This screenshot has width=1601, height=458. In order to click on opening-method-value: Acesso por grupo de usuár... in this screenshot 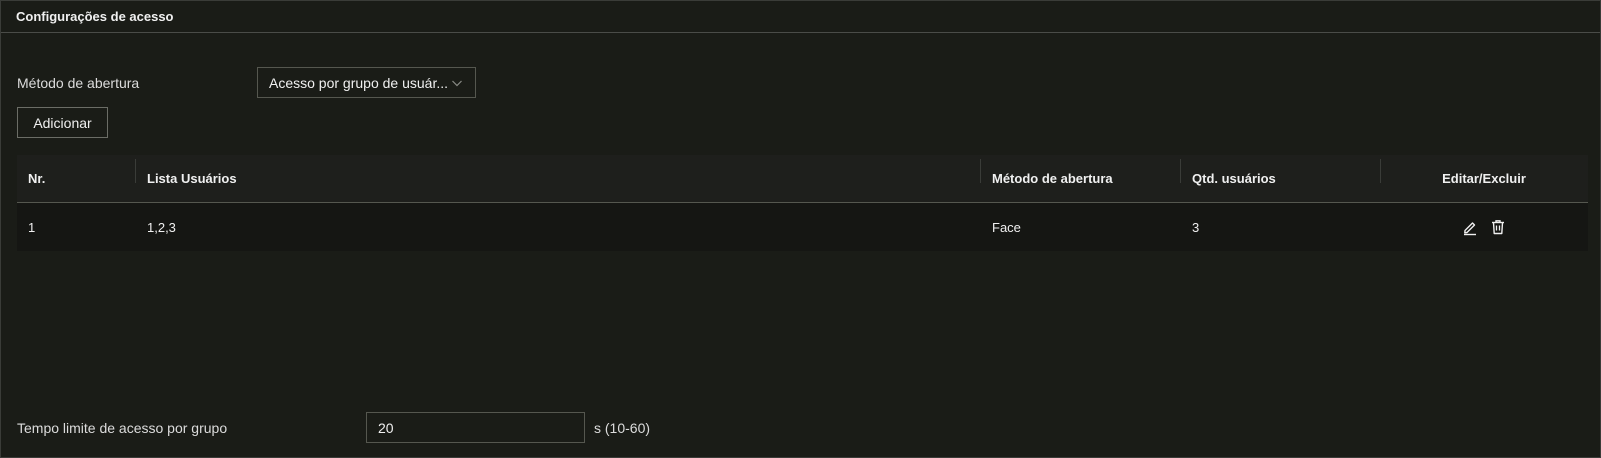, I will do `click(358, 82)`.